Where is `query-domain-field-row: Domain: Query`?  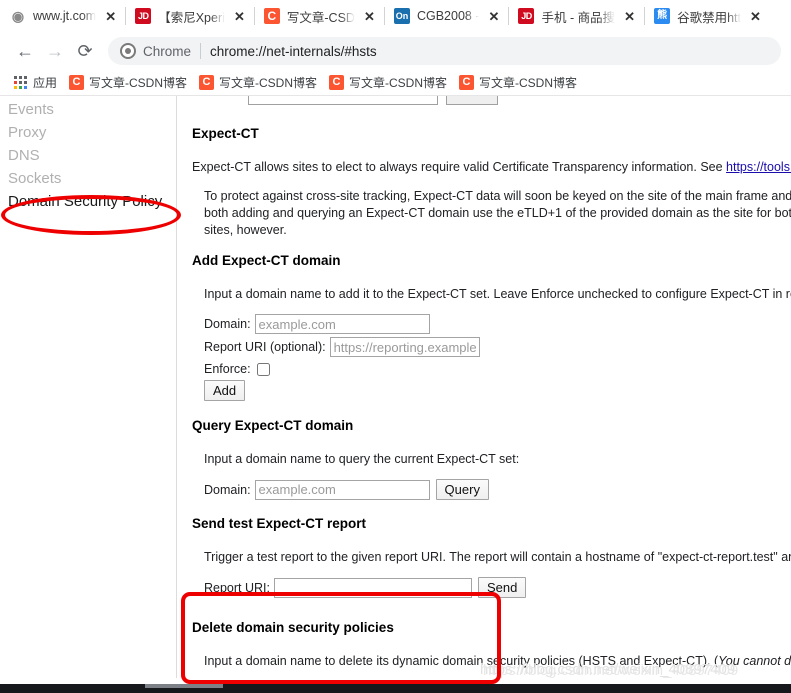 query-domain-field-row: Domain: Query is located at coordinates (491, 489).